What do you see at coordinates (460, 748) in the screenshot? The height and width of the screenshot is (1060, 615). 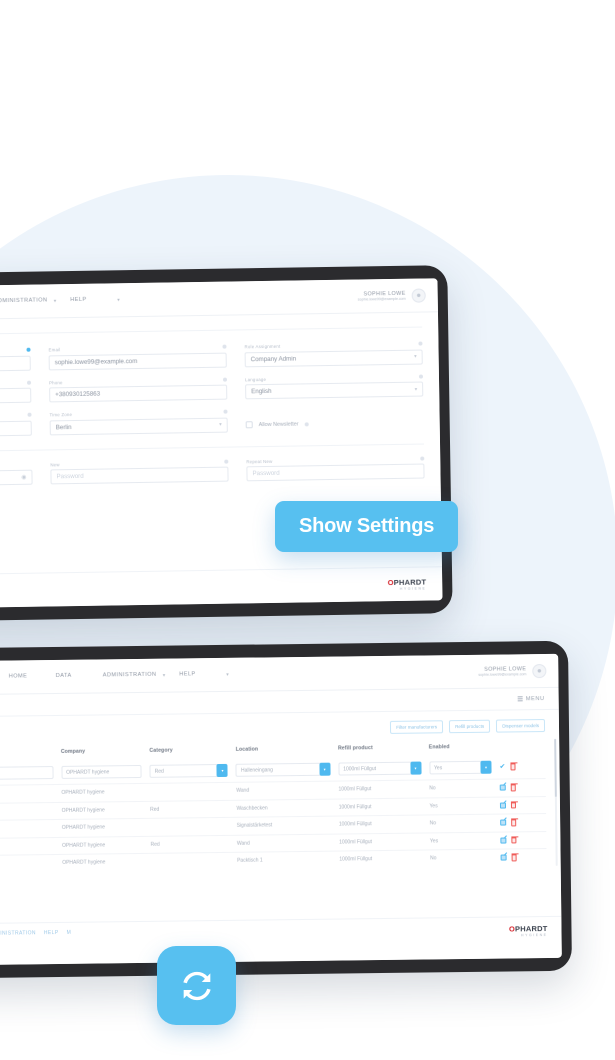 I see `col-enabled: Enabled` at bounding box center [460, 748].